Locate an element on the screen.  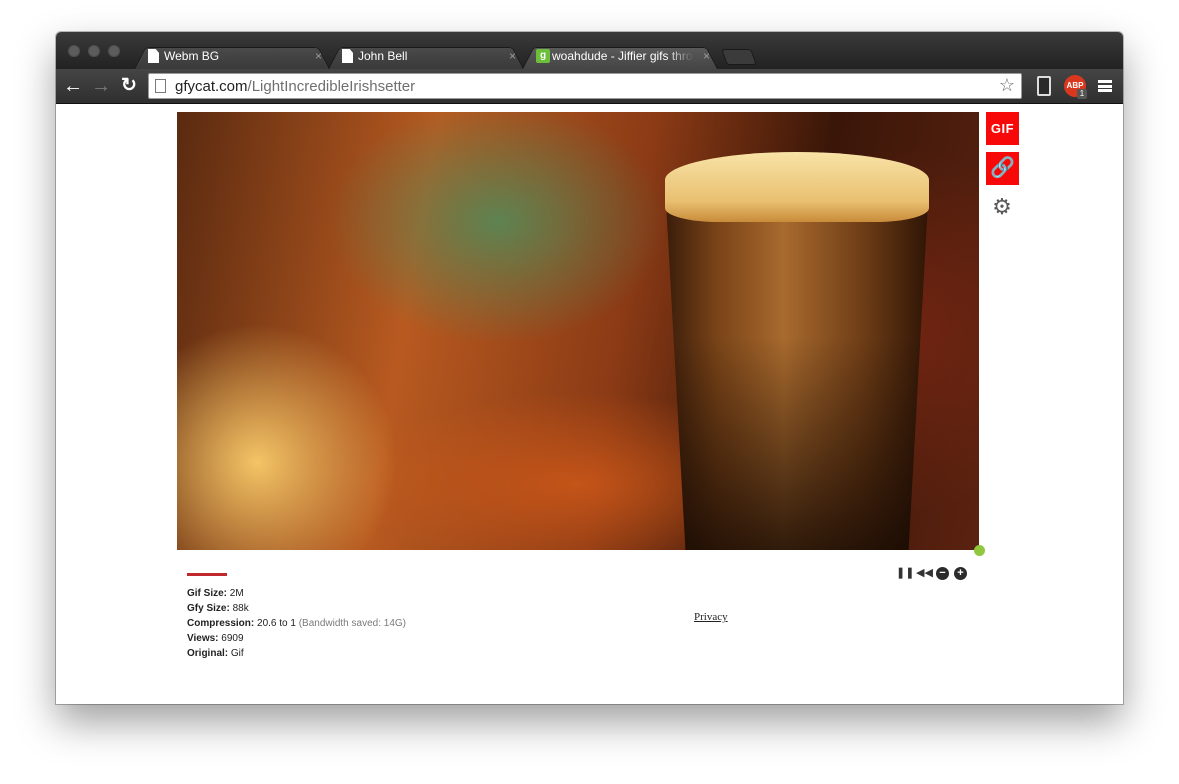
adblock-count-badge: 1 is located at coordinates (1082, 94).